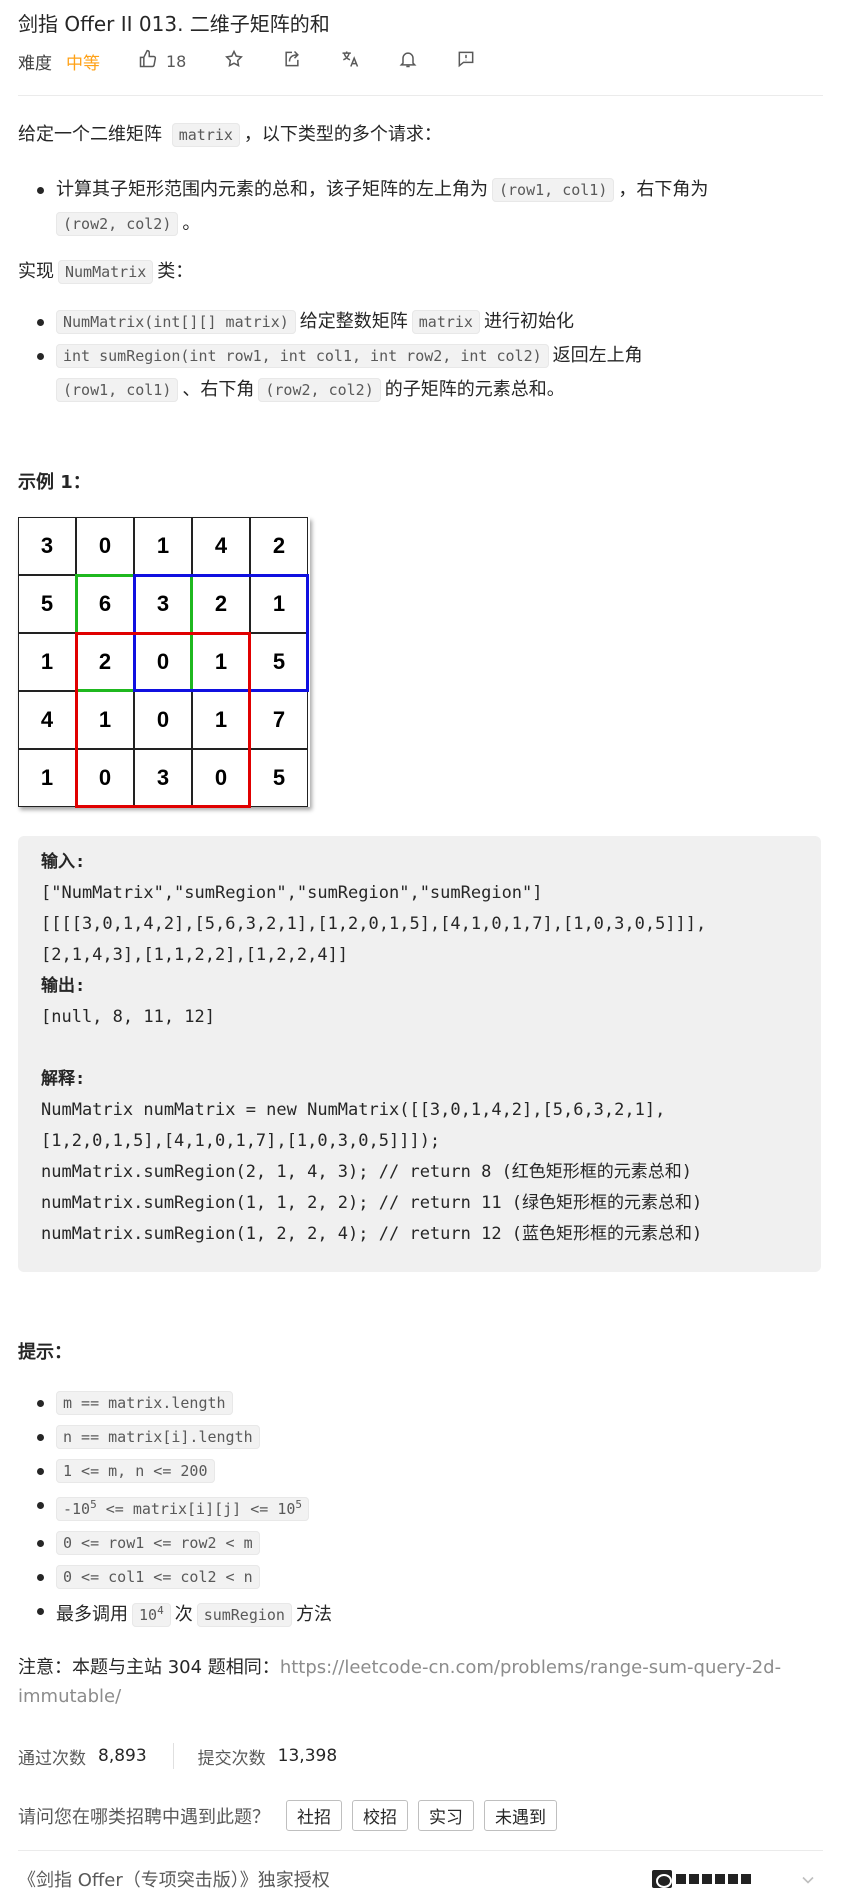 The image size is (841, 1897). What do you see at coordinates (420, 1850) in the screenshot?
I see `footer-divider` at bounding box center [420, 1850].